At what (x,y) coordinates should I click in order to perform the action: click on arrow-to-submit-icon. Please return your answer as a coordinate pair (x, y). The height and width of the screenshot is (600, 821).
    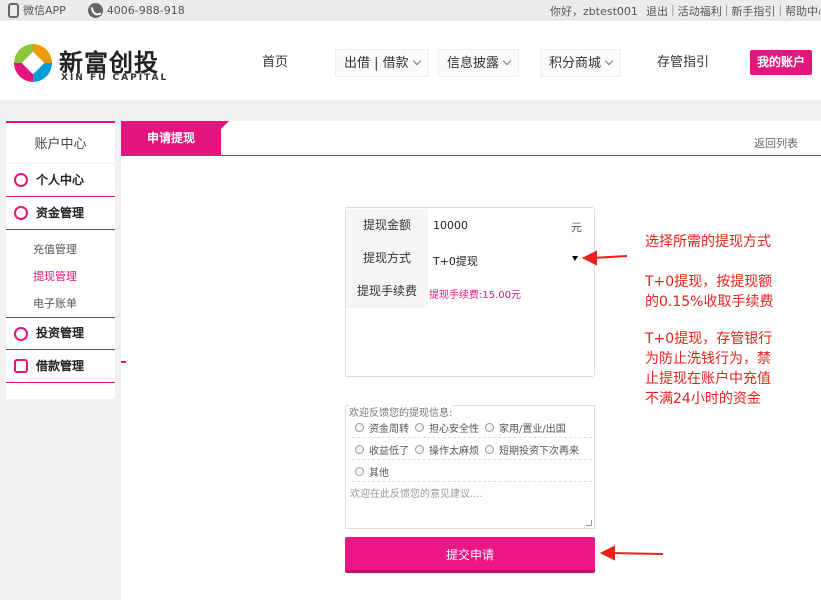
    Looking at the image, I should click on (636, 553).